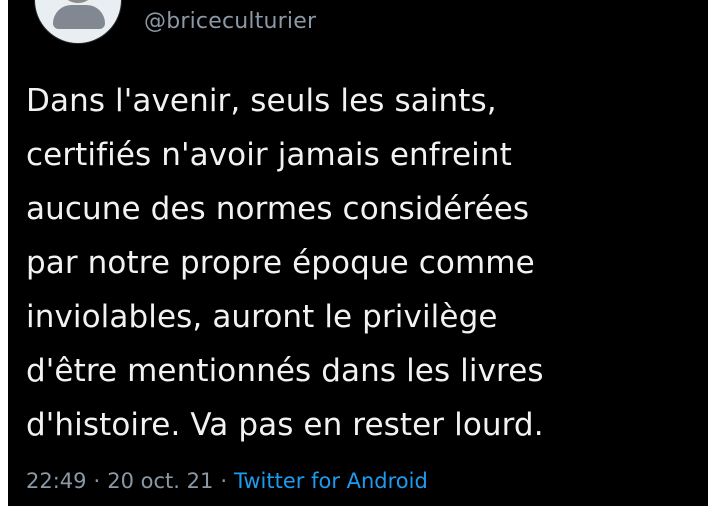  I want to click on tweet-text-line: d'histoire. Va pas en rester lourd., so click(285, 425).